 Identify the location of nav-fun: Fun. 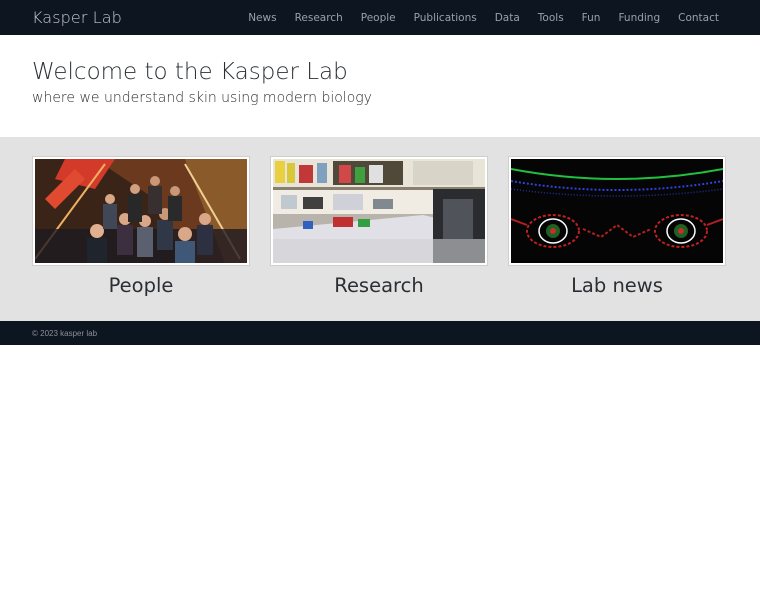
(591, 18).